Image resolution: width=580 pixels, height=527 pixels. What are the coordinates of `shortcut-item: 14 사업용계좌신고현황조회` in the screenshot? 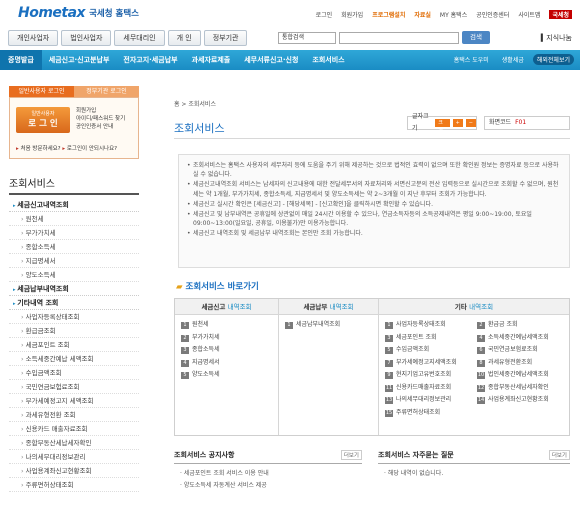 It's located at (522, 400).